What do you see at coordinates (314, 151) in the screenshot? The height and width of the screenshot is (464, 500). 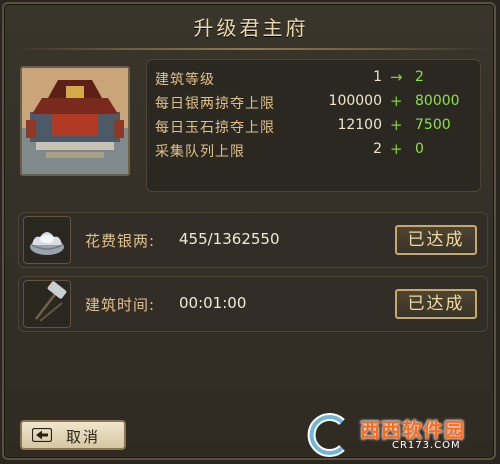 I see `stat-row-gather-queue: 采集队列上限 2 + 0` at bounding box center [314, 151].